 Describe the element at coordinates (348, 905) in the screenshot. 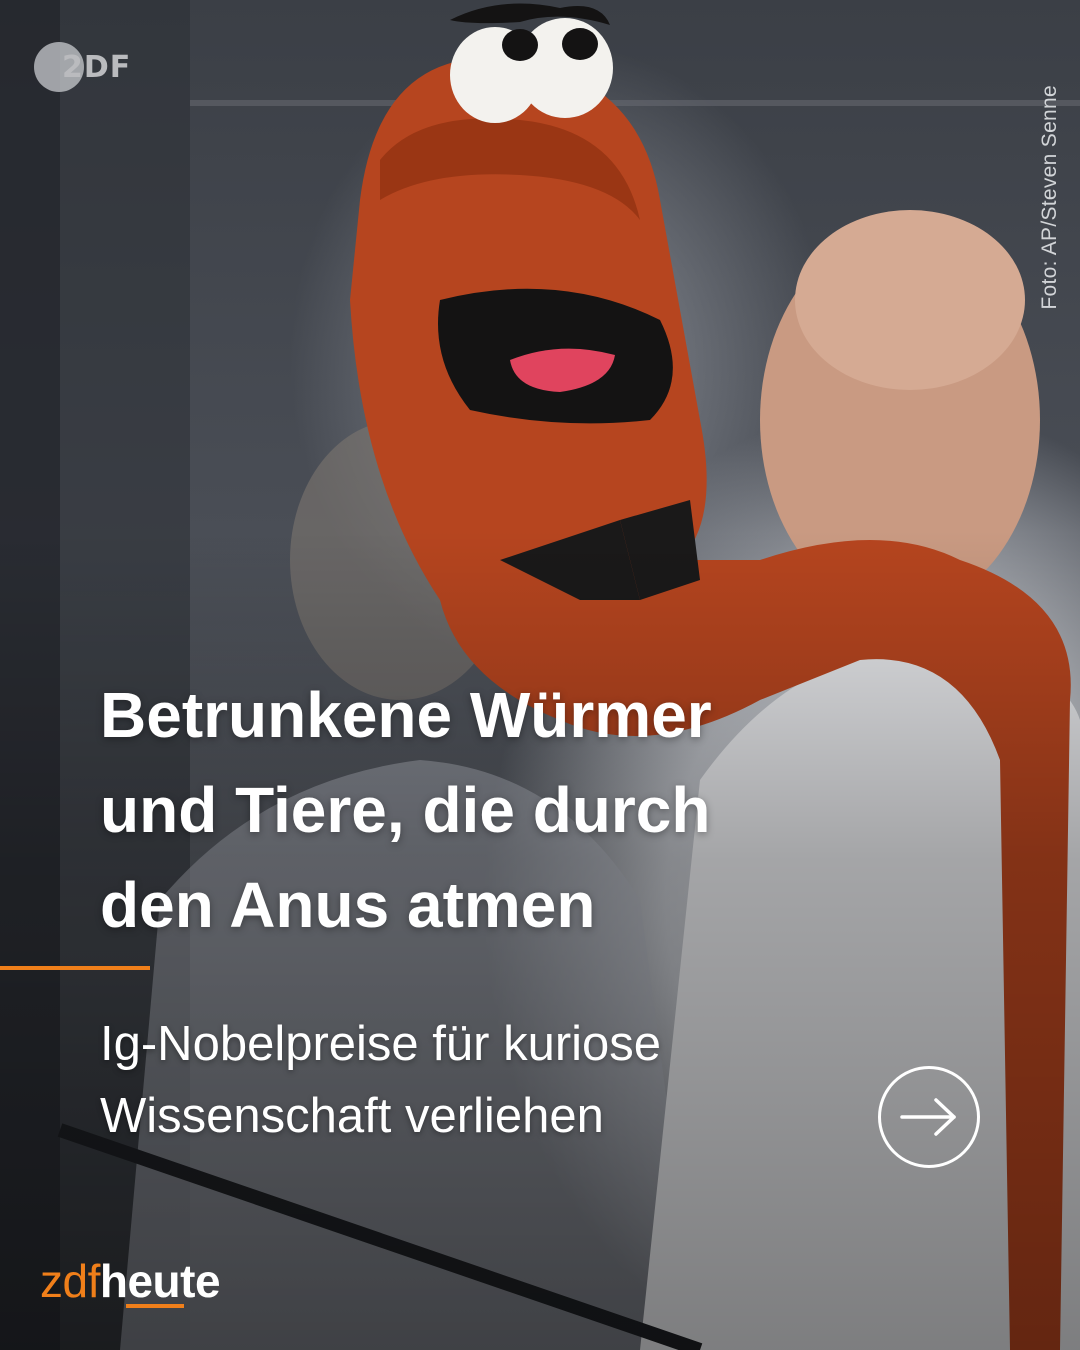

I see `headline-line: den Anus atmen` at that location.